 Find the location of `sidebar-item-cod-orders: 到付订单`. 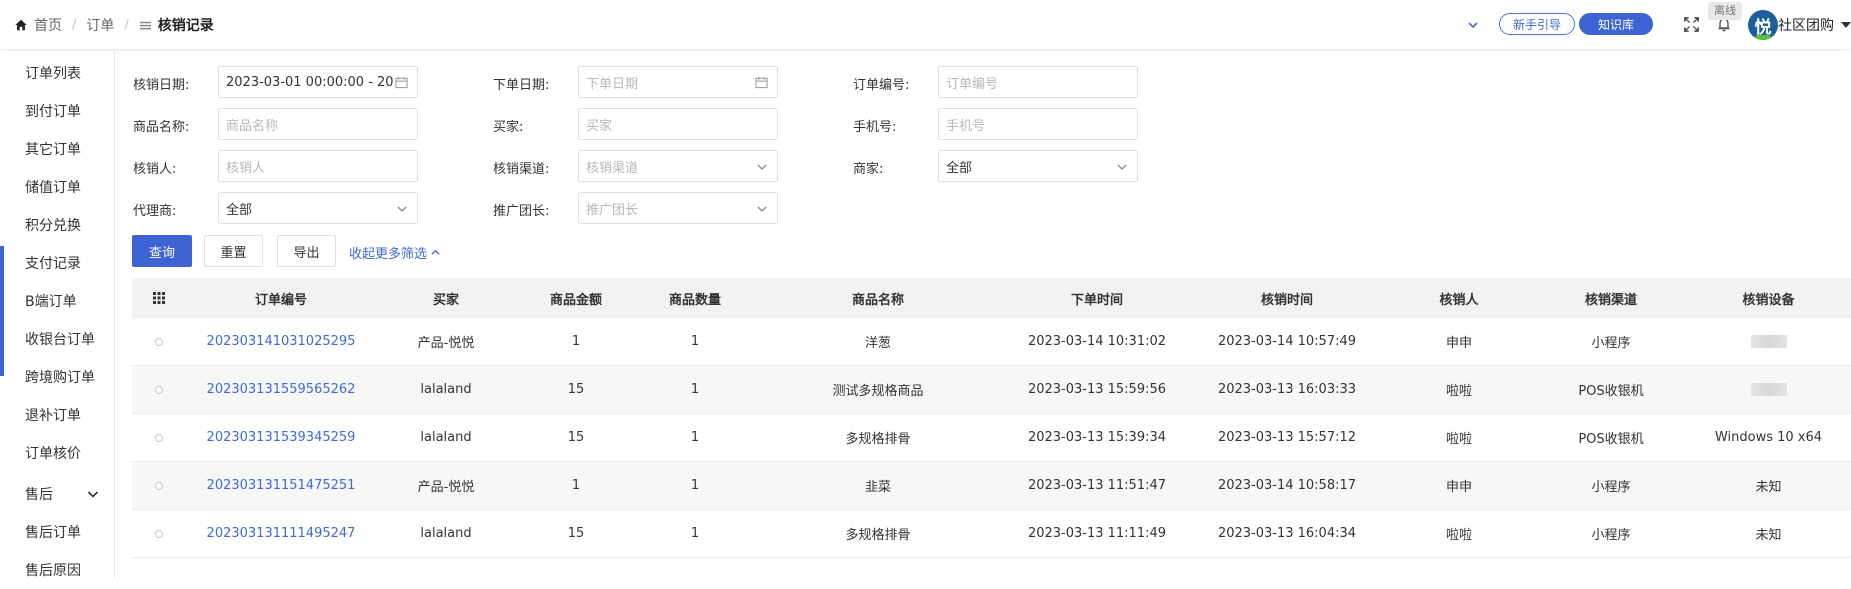

sidebar-item-cod-orders: 到付订单 is located at coordinates (57, 111).